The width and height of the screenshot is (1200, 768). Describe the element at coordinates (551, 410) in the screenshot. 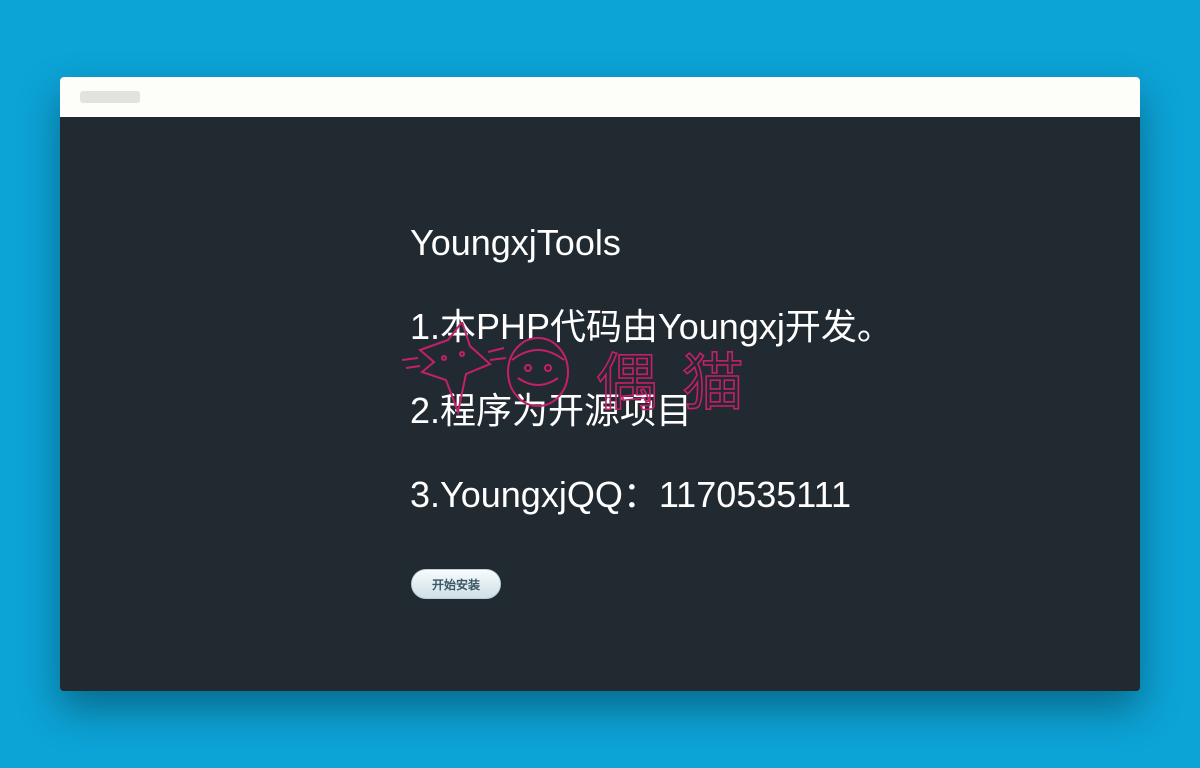

I see `info-line-open-source: 2.程序为开源项目` at that location.